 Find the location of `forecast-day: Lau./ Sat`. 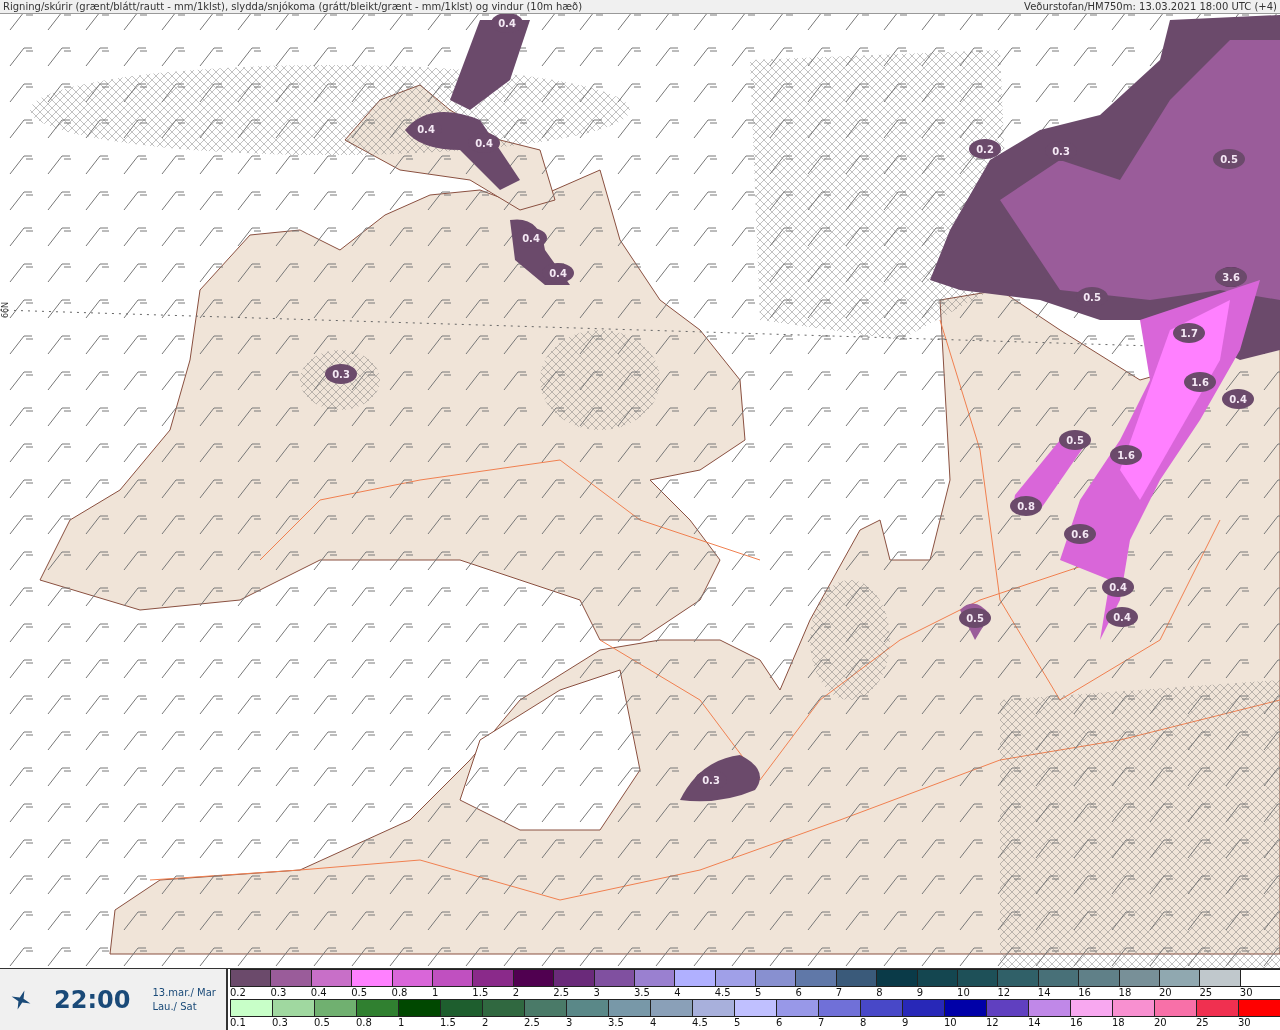

forecast-day: Lau./ Sat is located at coordinates (184, 1006).